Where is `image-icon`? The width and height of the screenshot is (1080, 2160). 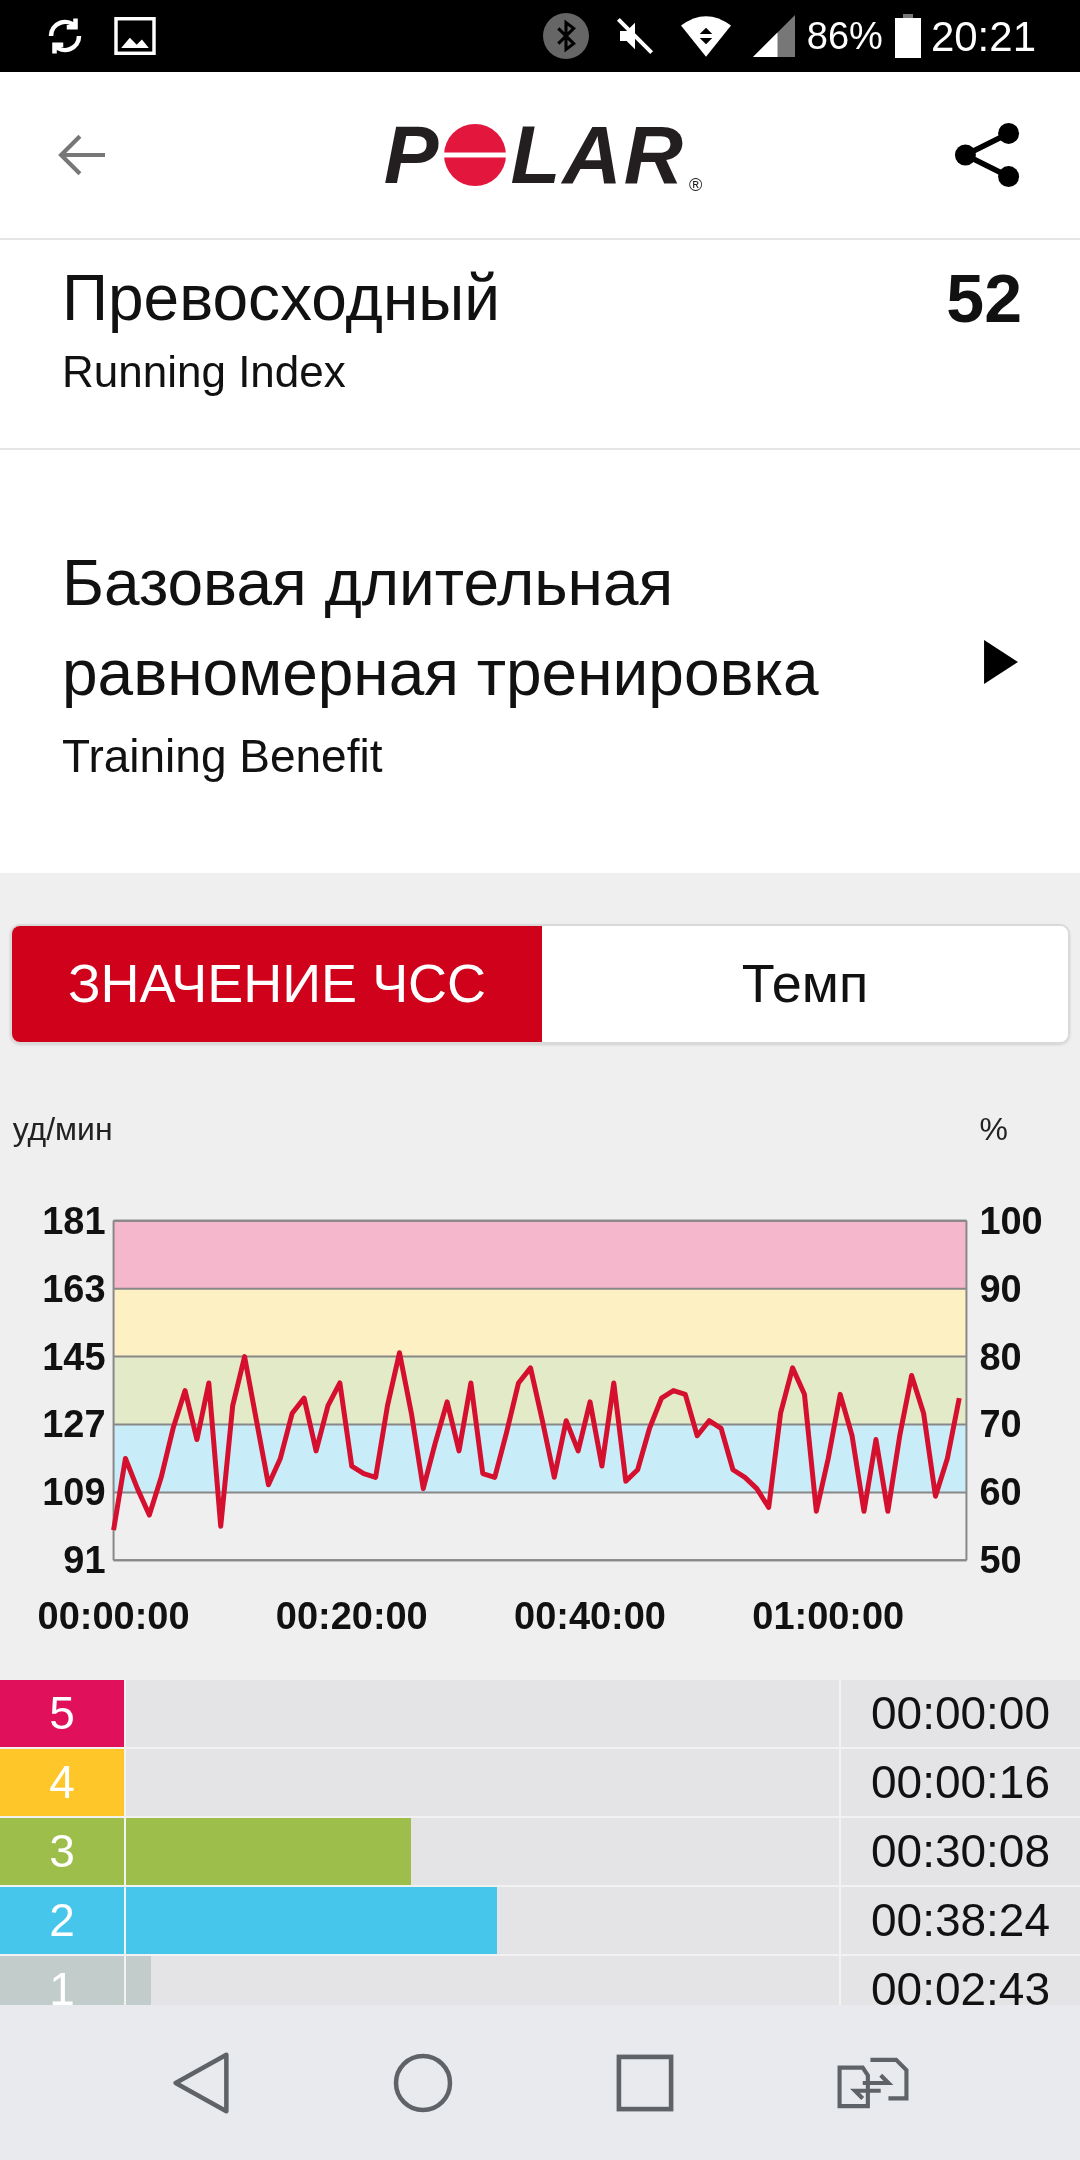
image-icon is located at coordinates (135, 36).